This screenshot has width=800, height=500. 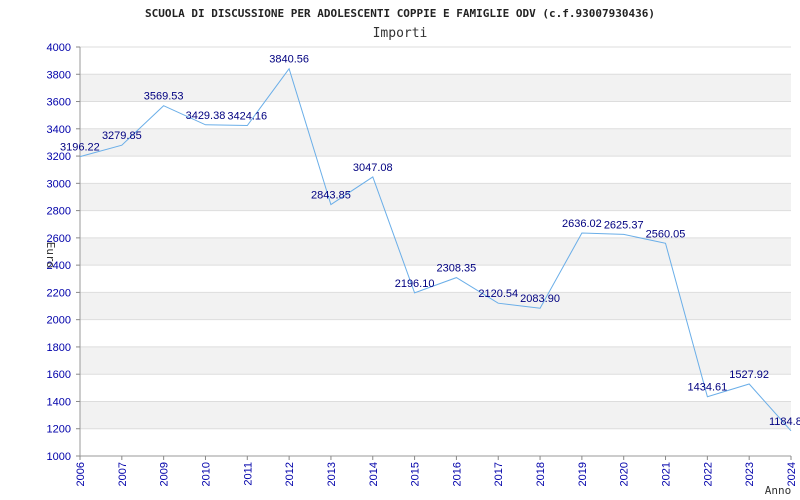 I want to click on y-tick-label: 2200, so click(x=59, y=293).